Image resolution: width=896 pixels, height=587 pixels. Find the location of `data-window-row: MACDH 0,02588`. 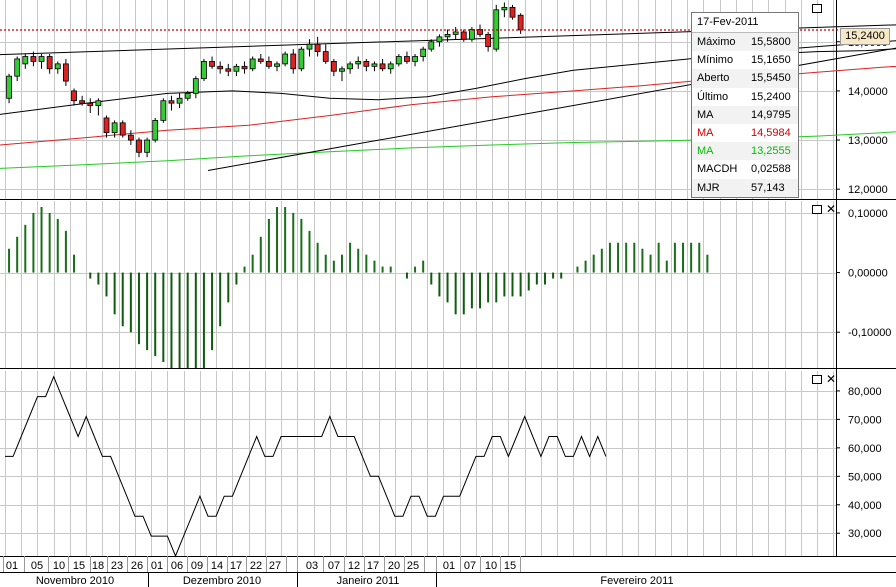

data-window-row: MACDH 0,02588 is located at coordinates (745, 169).